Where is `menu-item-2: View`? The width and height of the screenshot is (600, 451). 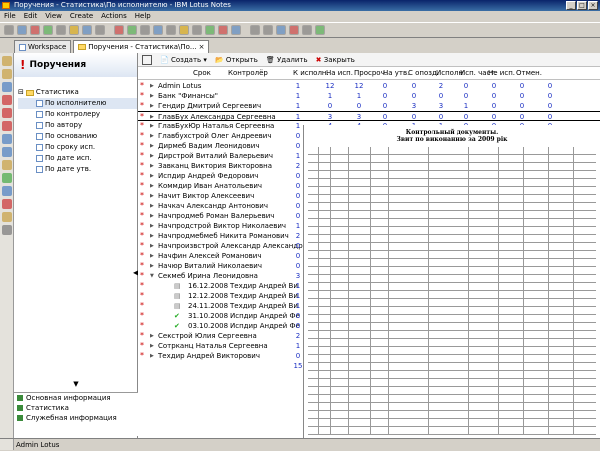 menu-item-2: View is located at coordinates (53, 16).